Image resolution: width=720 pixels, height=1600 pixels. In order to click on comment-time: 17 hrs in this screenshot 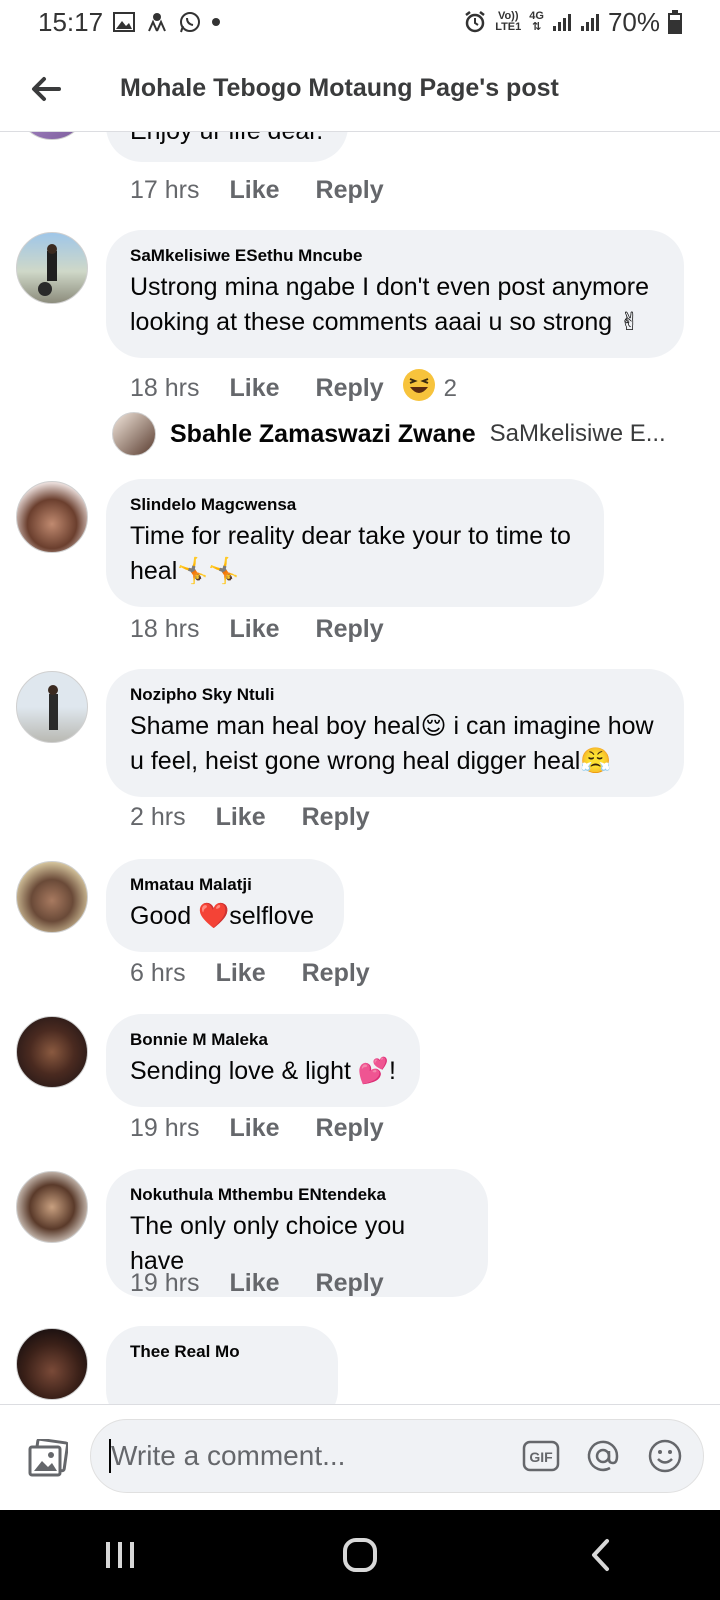, I will do `click(165, 190)`.